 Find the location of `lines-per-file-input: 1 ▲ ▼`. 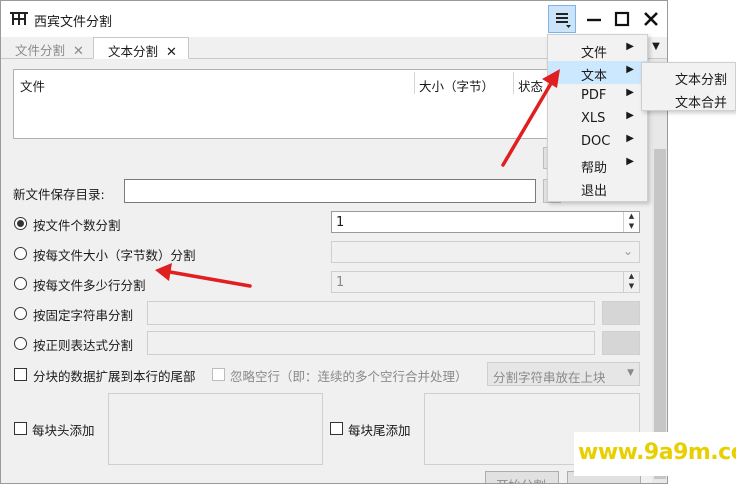

lines-per-file-input: 1 ▲ ▼ is located at coordinates (485, 282).